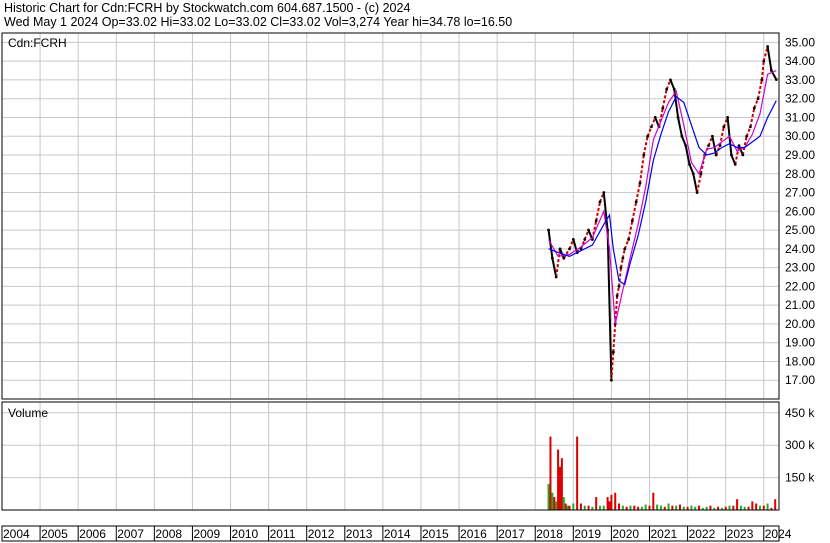  What do you see at coordinates (168, 534) in the screenshot?
I see `year-tick-label: 2008` at bounding box center [168, 534].